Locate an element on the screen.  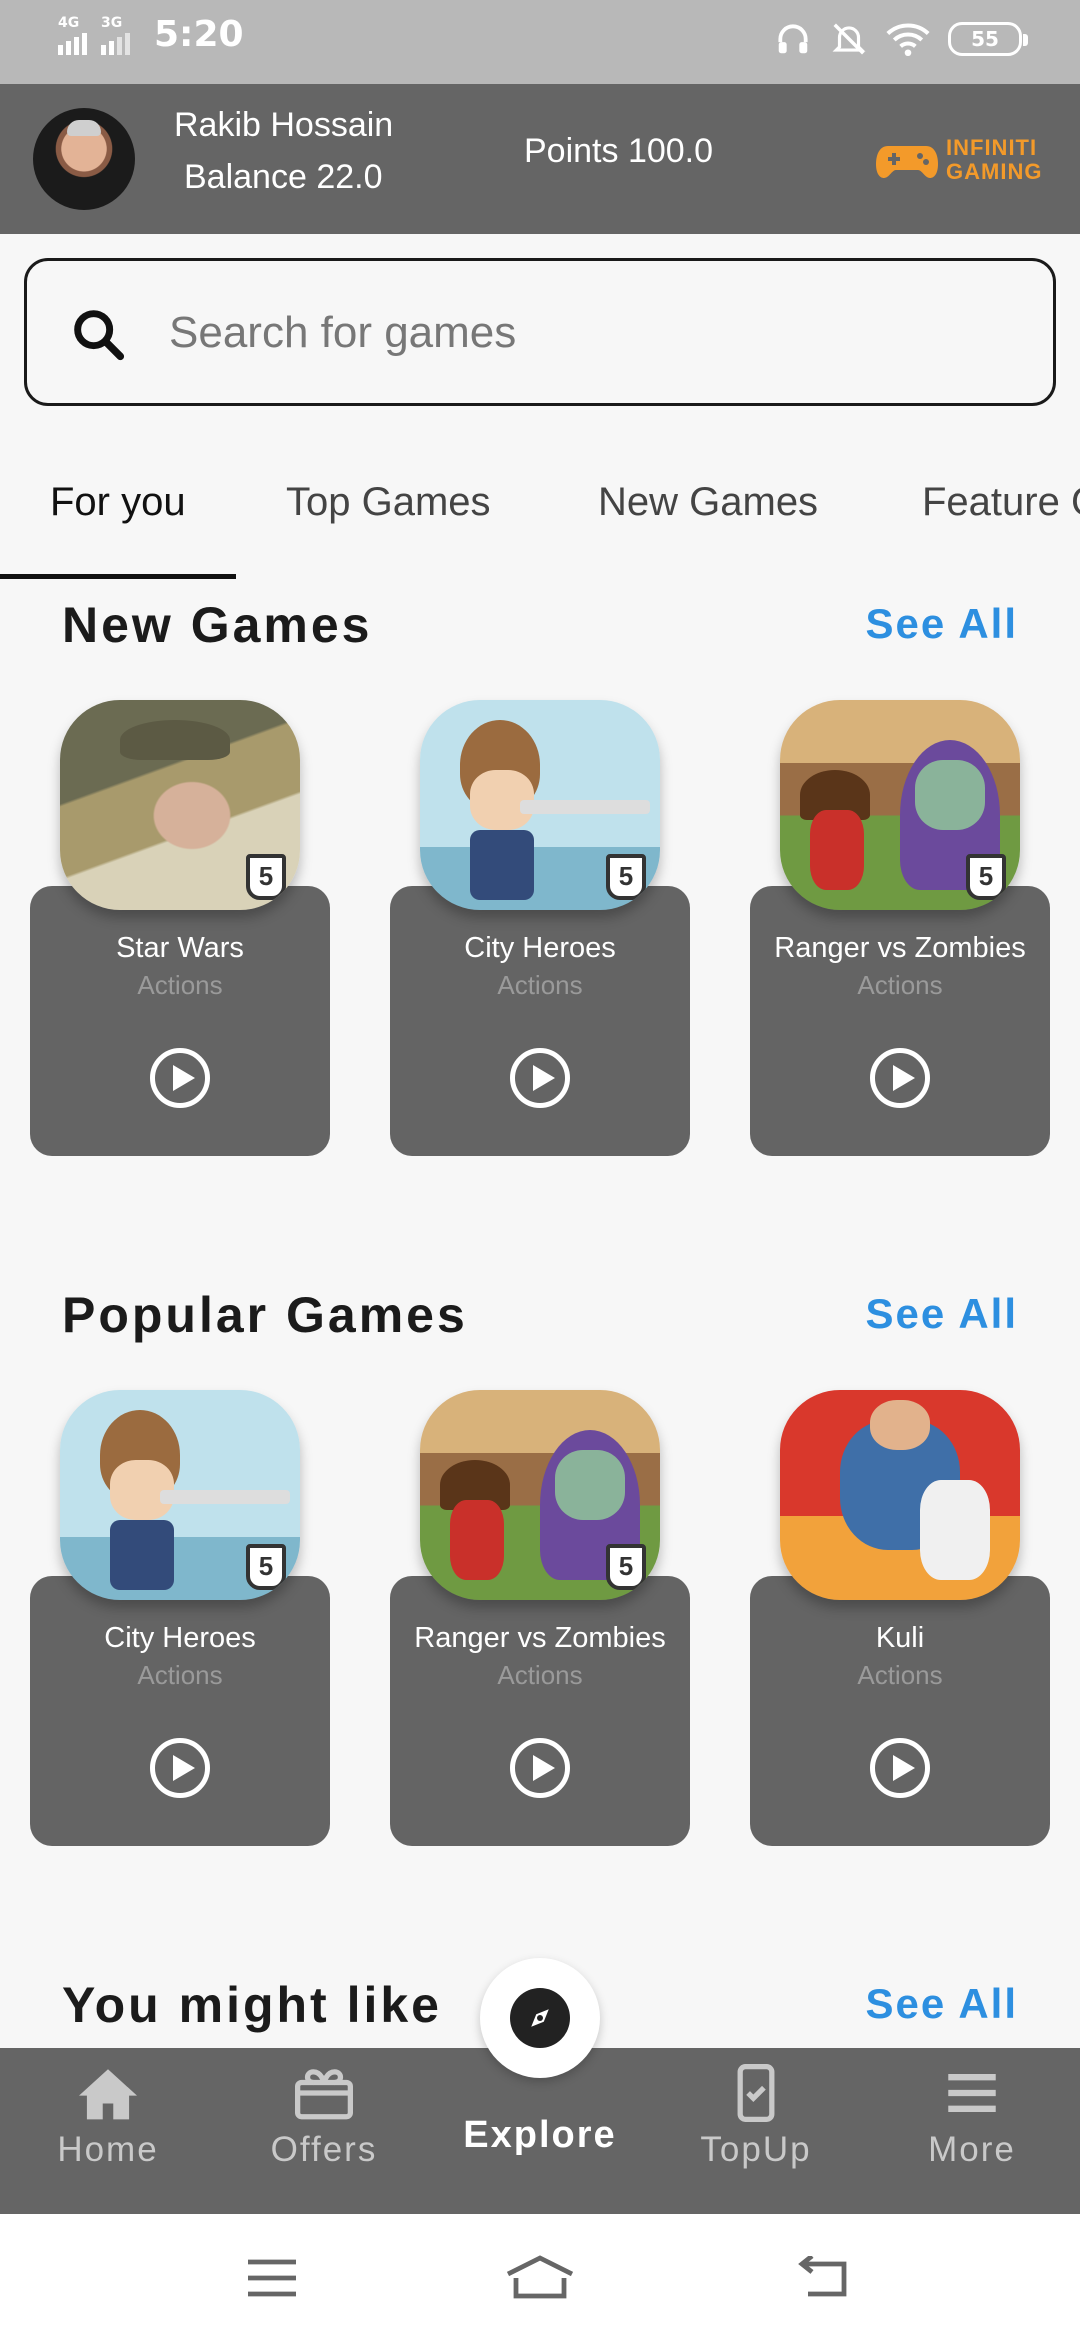
headphones-icon is located at coordinates (793, 39).